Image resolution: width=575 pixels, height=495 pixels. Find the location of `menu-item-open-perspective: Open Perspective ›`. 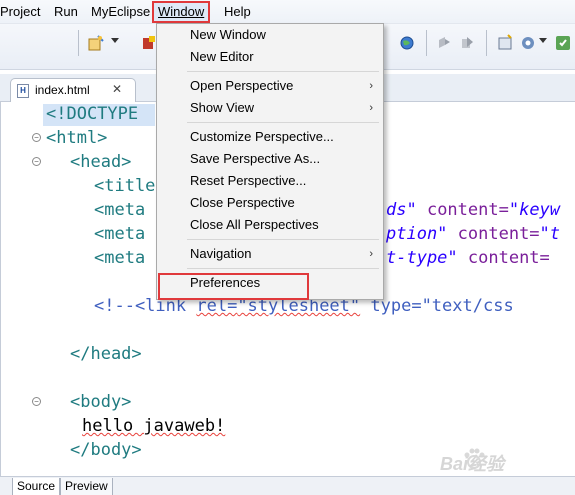

menu-item-open-perspective: Open Perspective › is located at coordinates (270, 86).